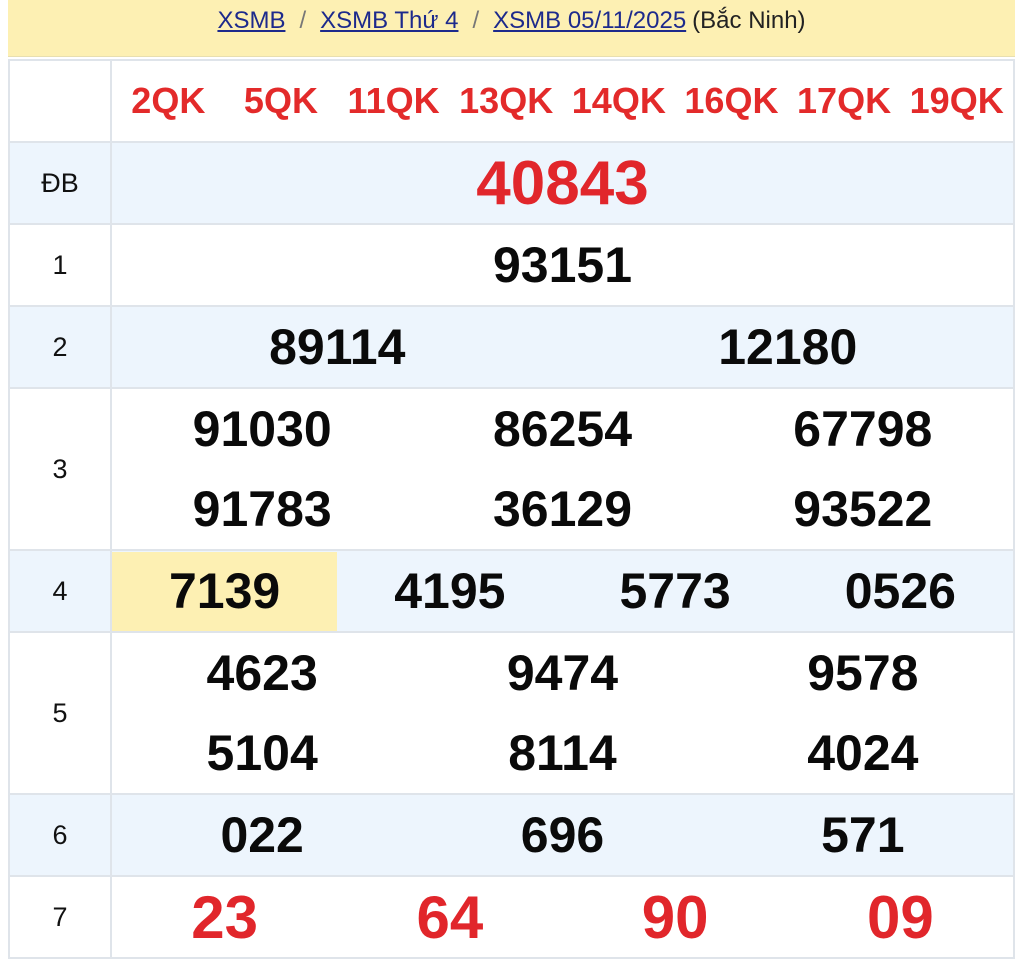 Image resolution: width=1015 pixels, height=971 pixels. Describe the element at coordinates (60, 835) in the screenshot. I see `prize-label: 6` at that location.